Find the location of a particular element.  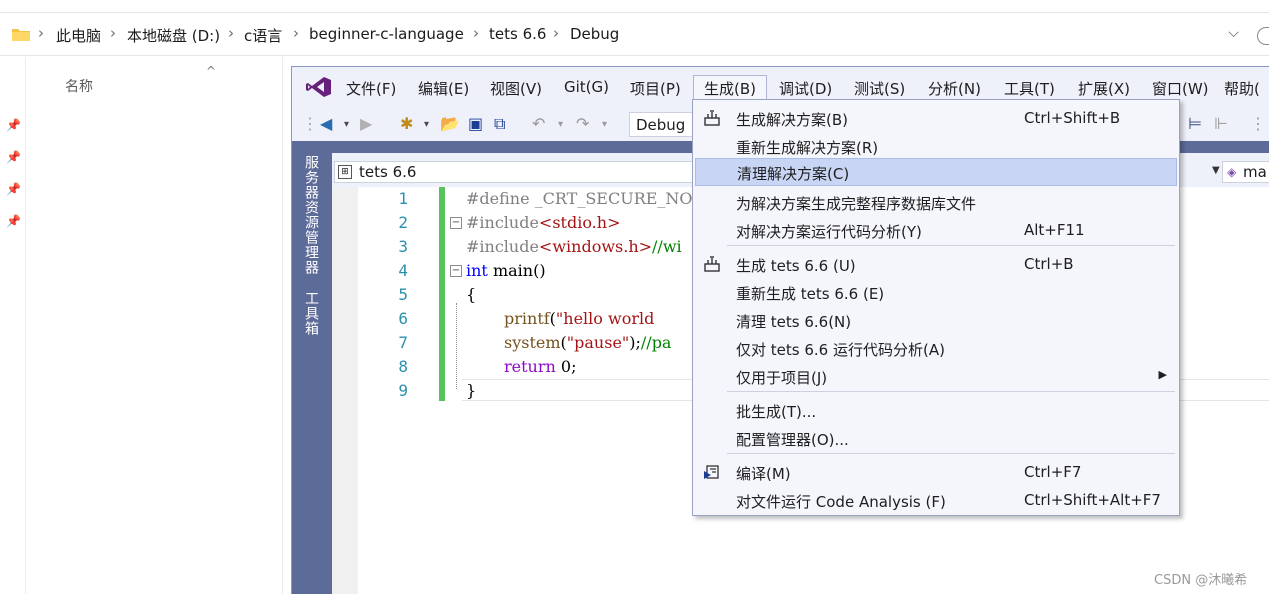

breadcrumb-debug: Debug is located at coordinates (594, 34).